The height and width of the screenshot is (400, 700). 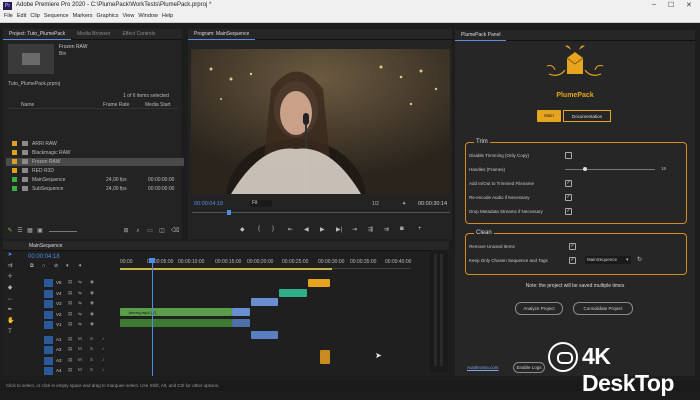 I want to click on pen-tool-icon: ✒, so click(x=10, y=310).